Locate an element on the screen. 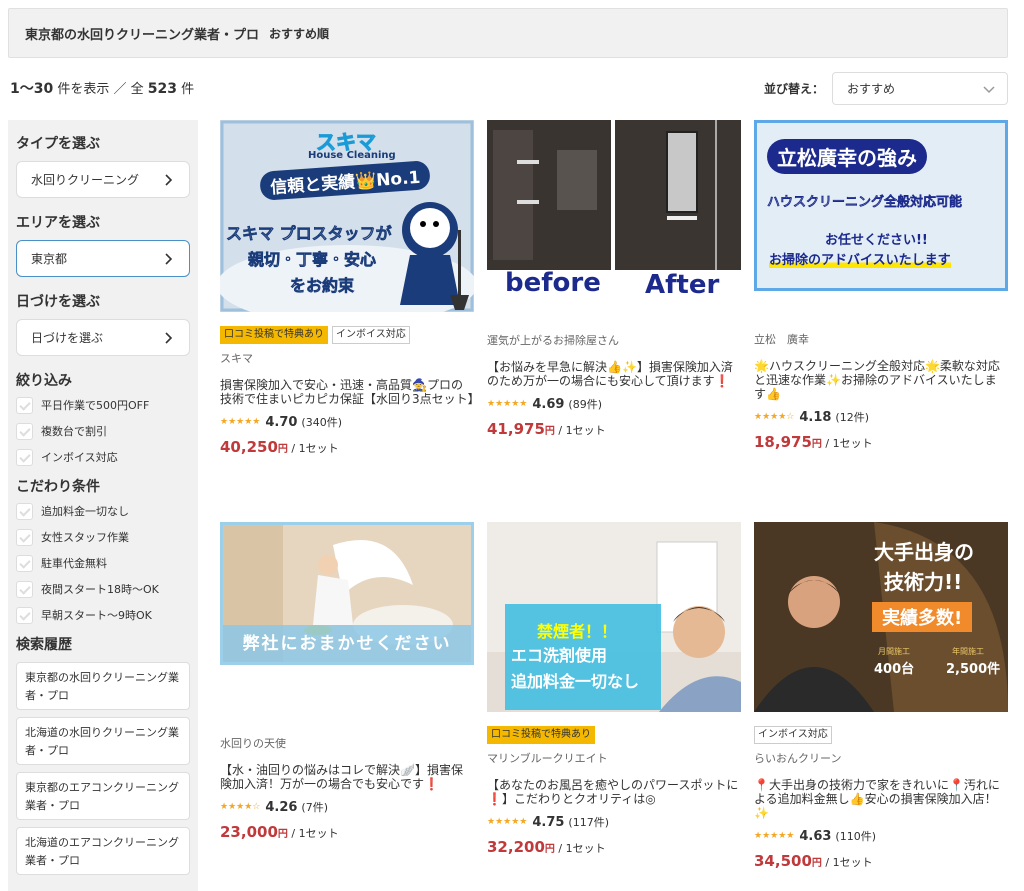  history-item: 東京都のエアコンクリーニング業者・プロ is located at coordinates (103, 796).